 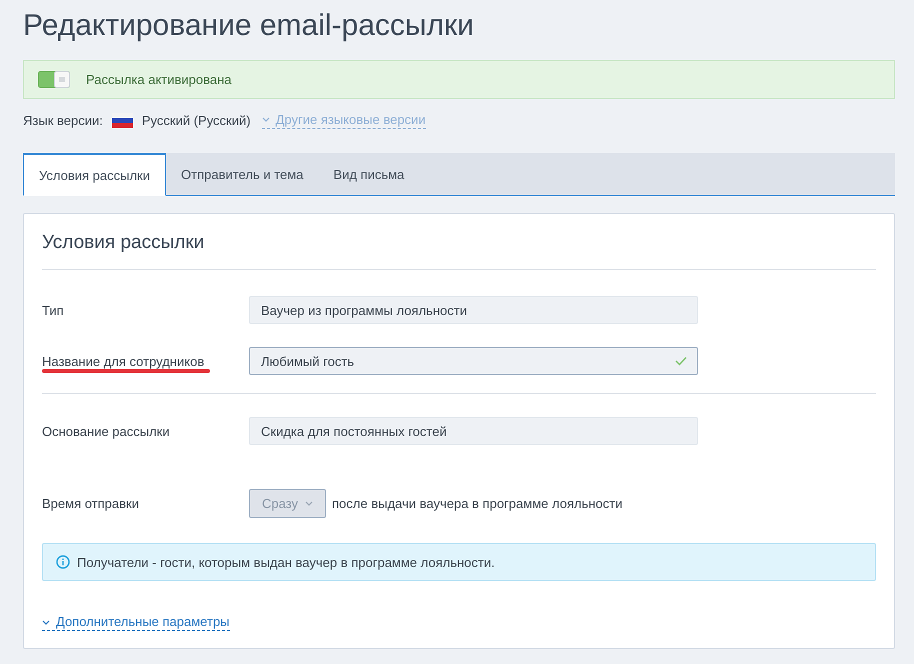 What do you see at coordinates (242, 174) in the screenshot?
I see `tab: Отправитель и тема` at bounding box center [242, 174].